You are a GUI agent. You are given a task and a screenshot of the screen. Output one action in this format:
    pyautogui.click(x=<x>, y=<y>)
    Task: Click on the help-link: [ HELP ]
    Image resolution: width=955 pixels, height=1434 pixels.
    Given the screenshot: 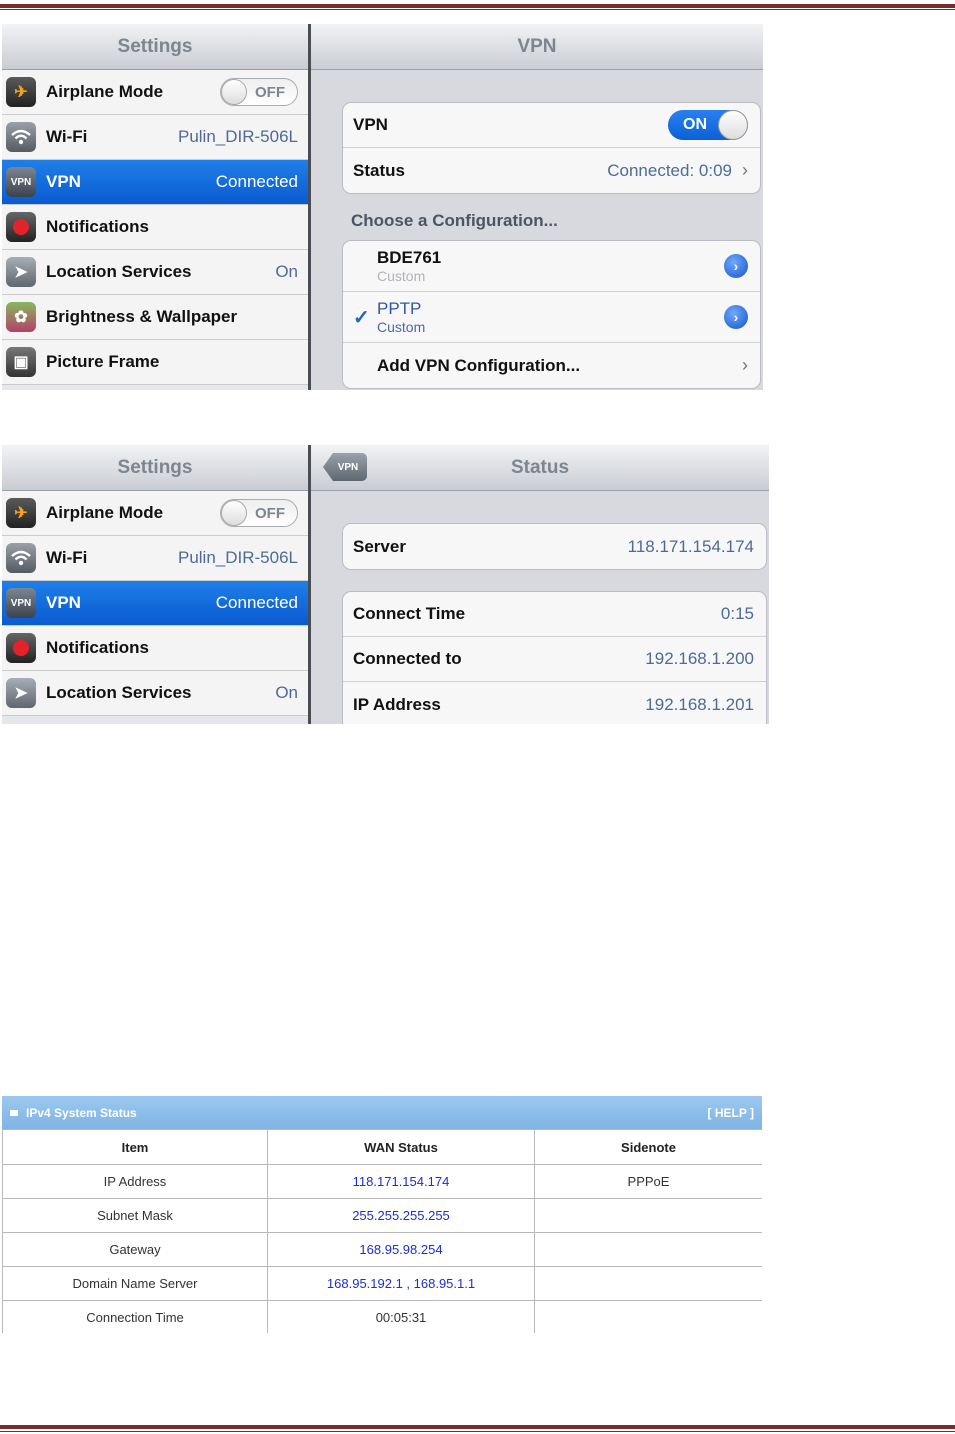 What is the action you would take?
    pyautogui.click(x=731, y=1113)
    